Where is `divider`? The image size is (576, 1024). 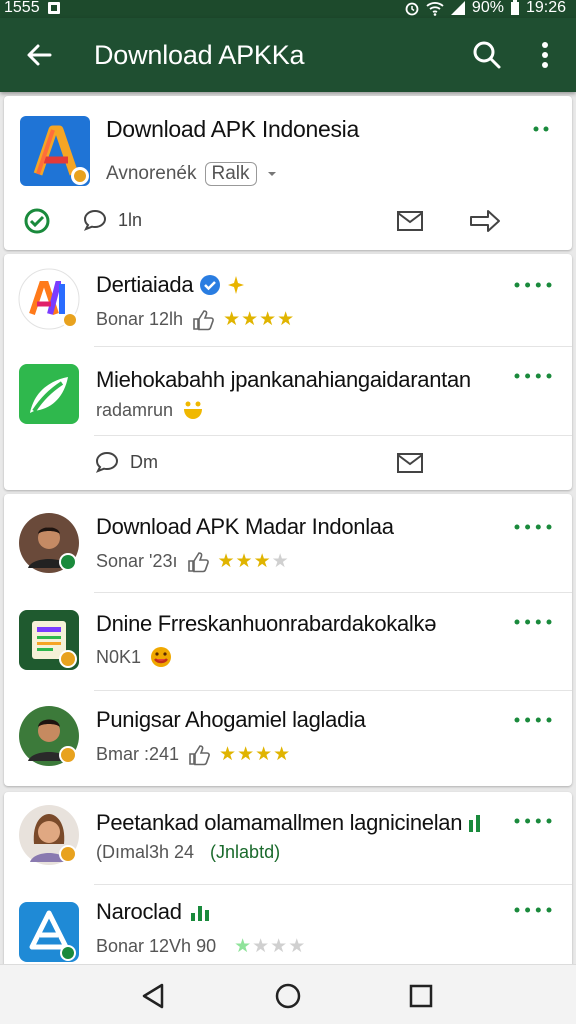
divider is located at coordinates (333, 435).